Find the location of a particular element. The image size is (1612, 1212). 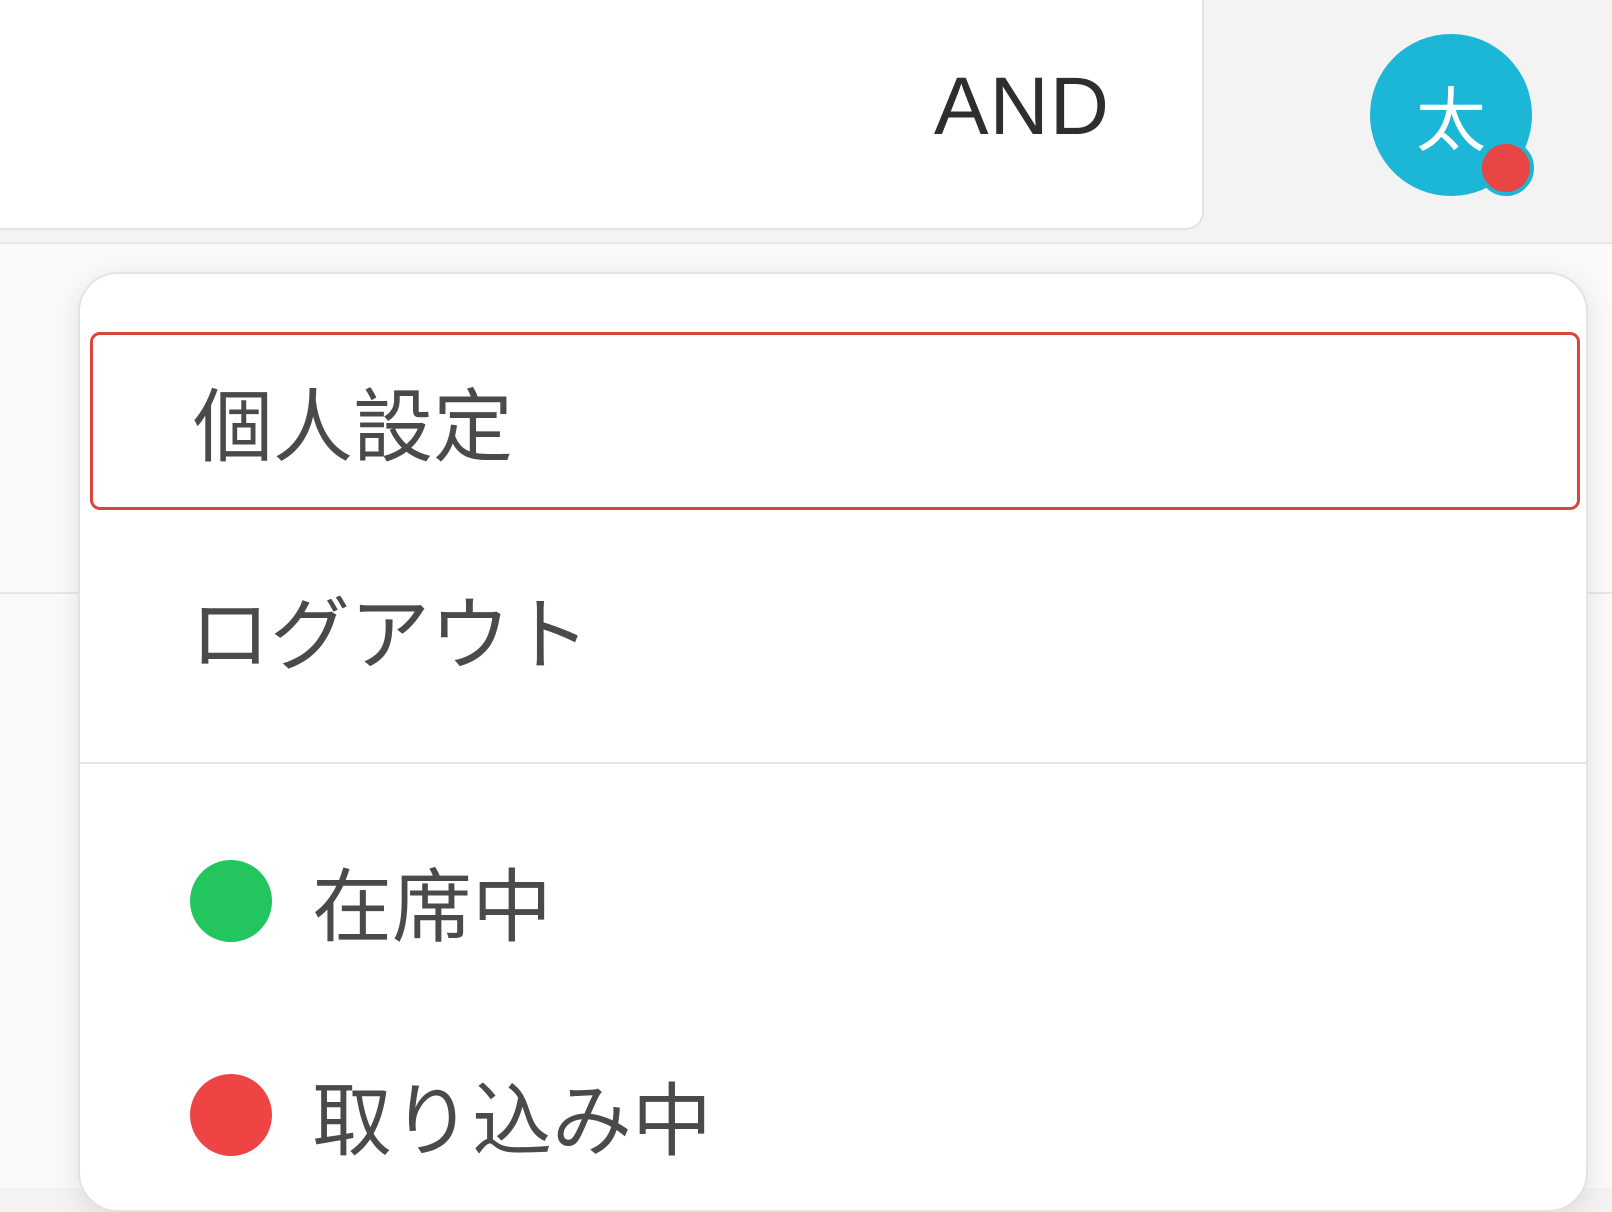

status-label: 取り込み中 is located at coordinates (512, 1121).